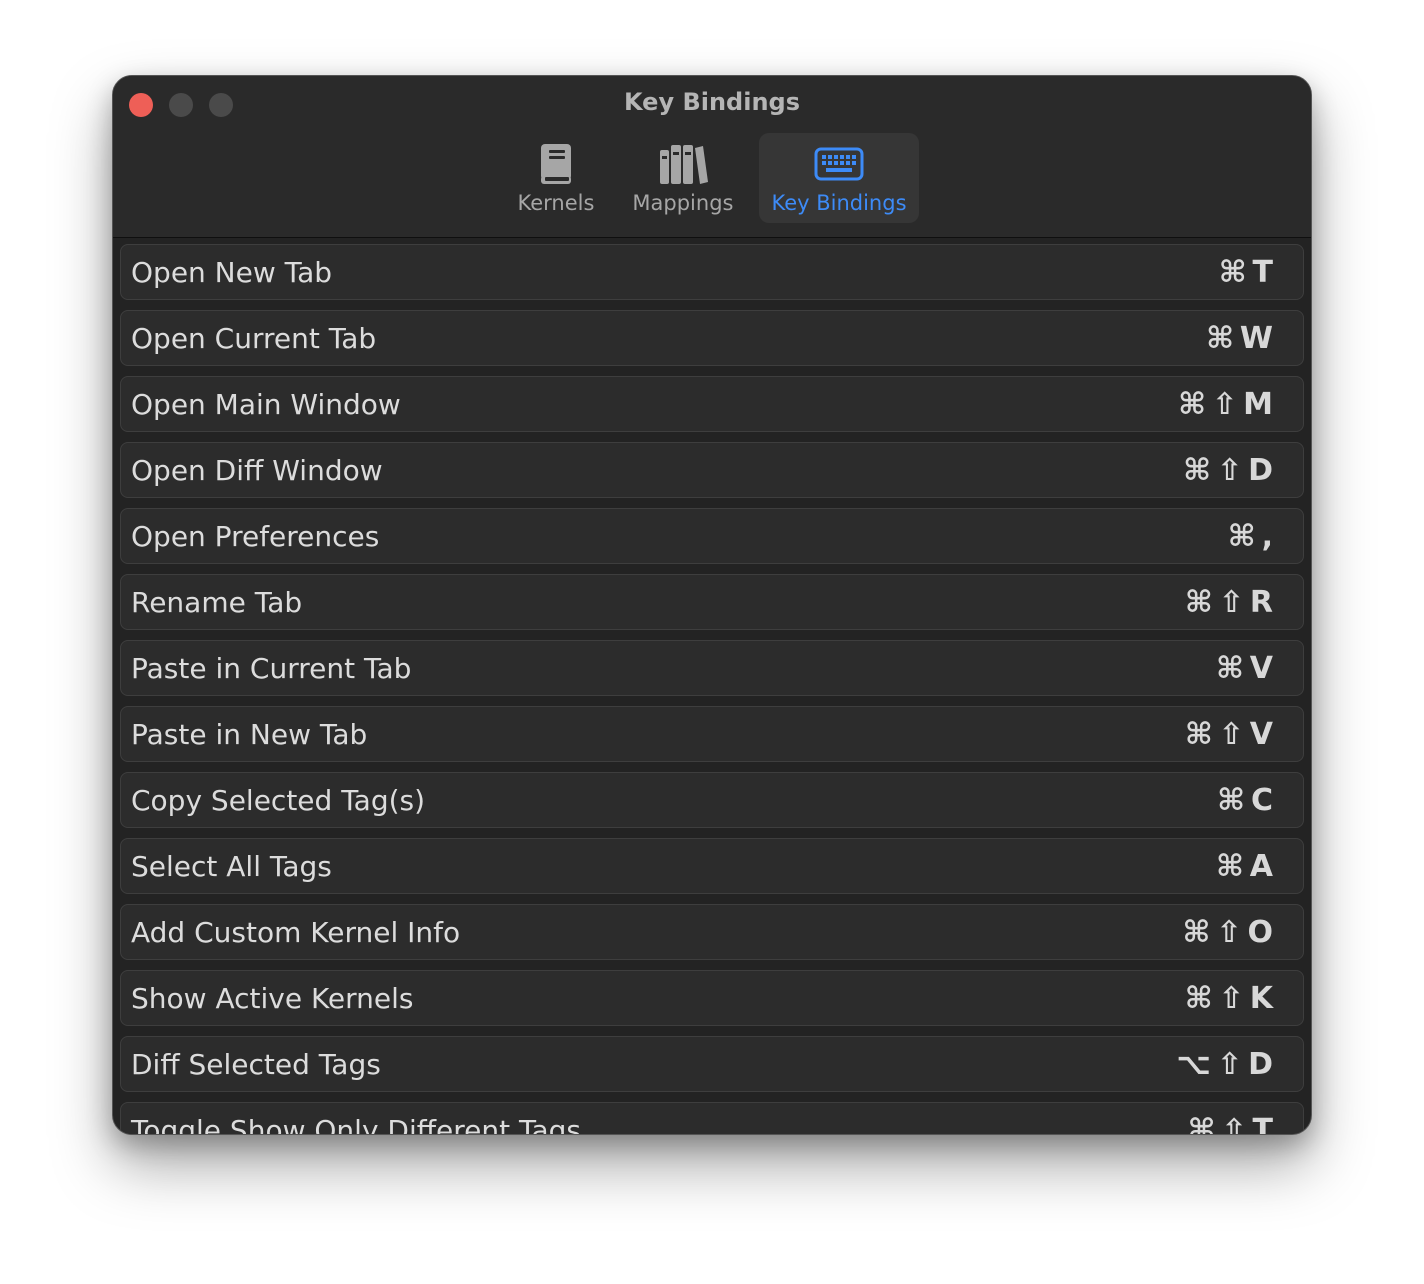  What do you see at coordinates (1248, 272) in the screenshot?
I see `binding-shortcut: ⌘T` at bounding box center [1248, 272].